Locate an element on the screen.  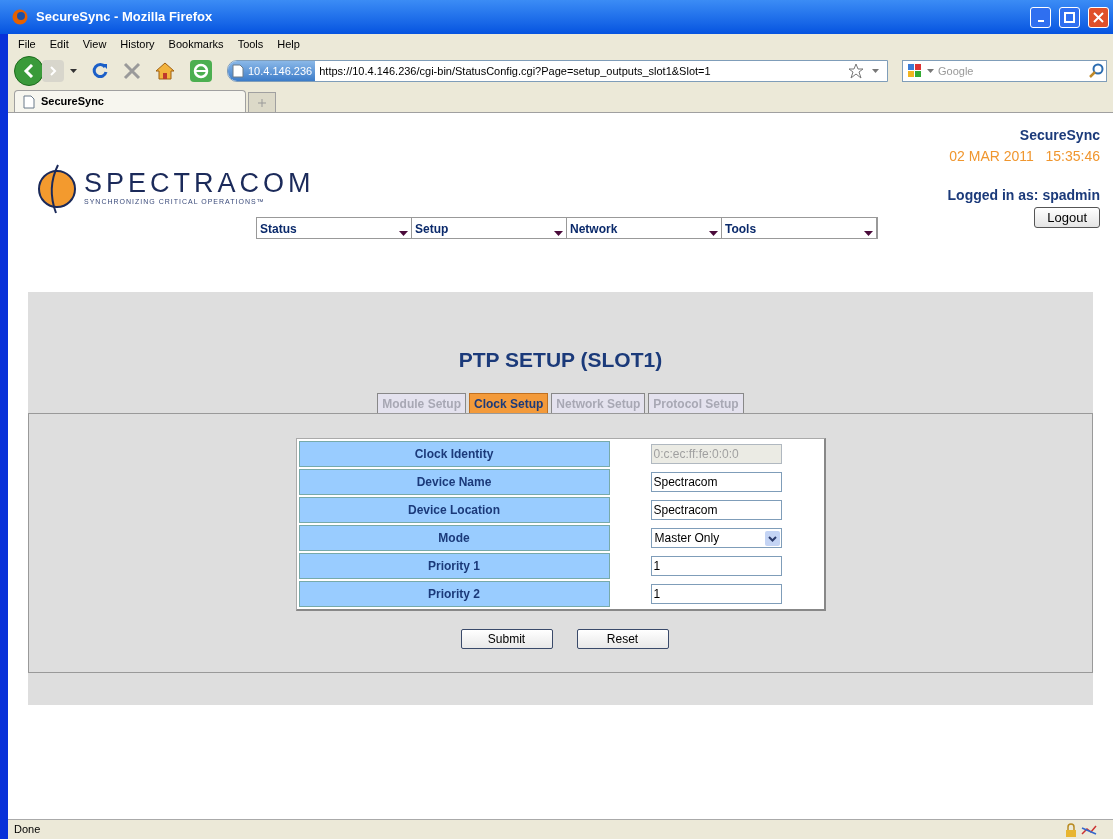
menu-item: Bookmarks is located at coordinates (196, 44).